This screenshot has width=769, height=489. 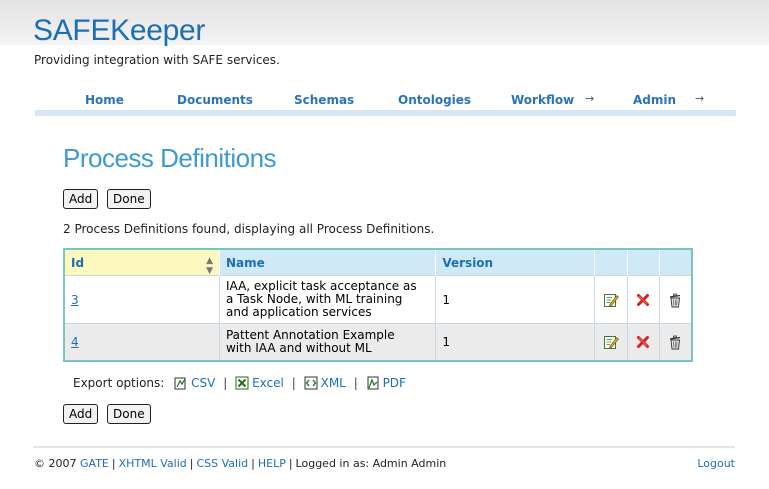 I want to click on site-brand: SAFEKeeper, so click(x=119, y=30).